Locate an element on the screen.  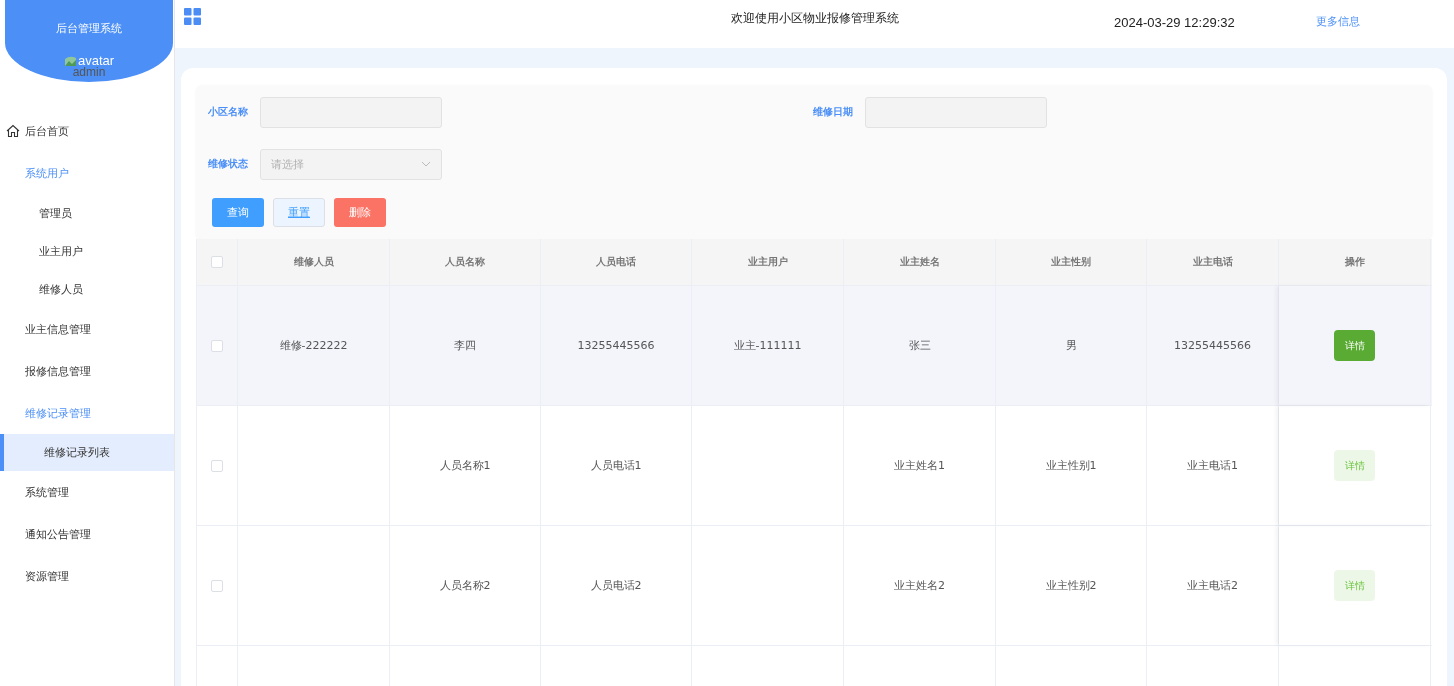
submenu-item: 管理员 is located at coordinates (87, 213).